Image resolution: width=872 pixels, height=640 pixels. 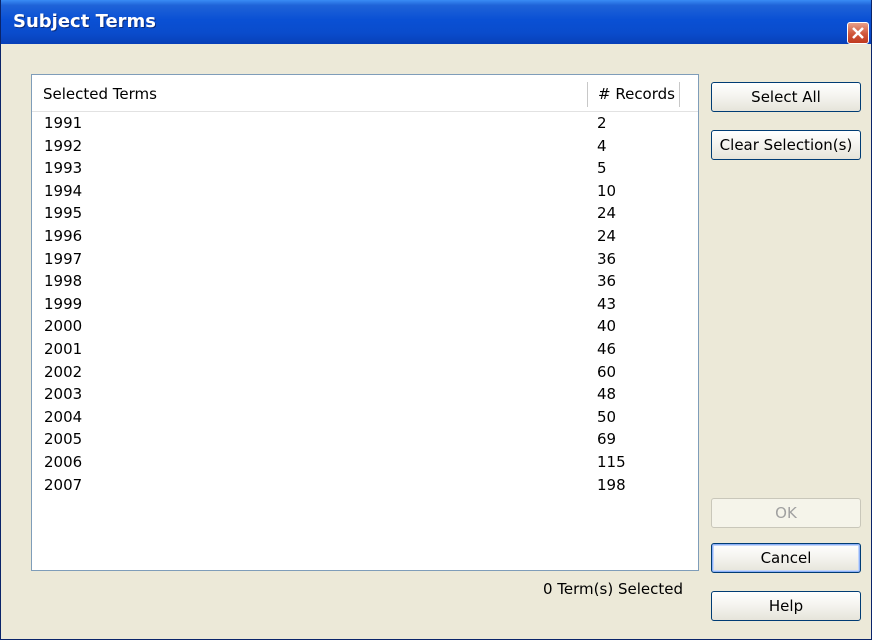 I want to click on term-cell: 1998, so click(x=63, y=281).